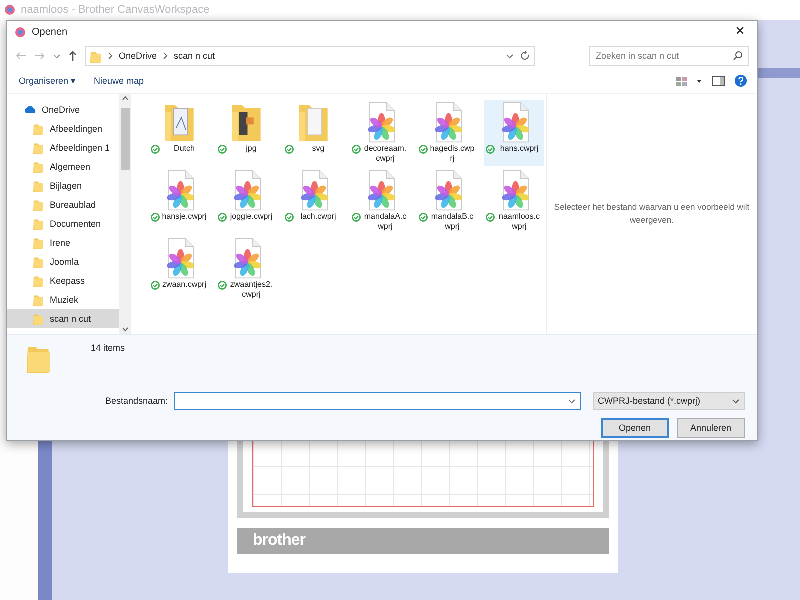  What do you see at coordinates (63, 109) in the screenshot?
I see `sidebar-item: OneDrive` at bounding box center [63, 109].